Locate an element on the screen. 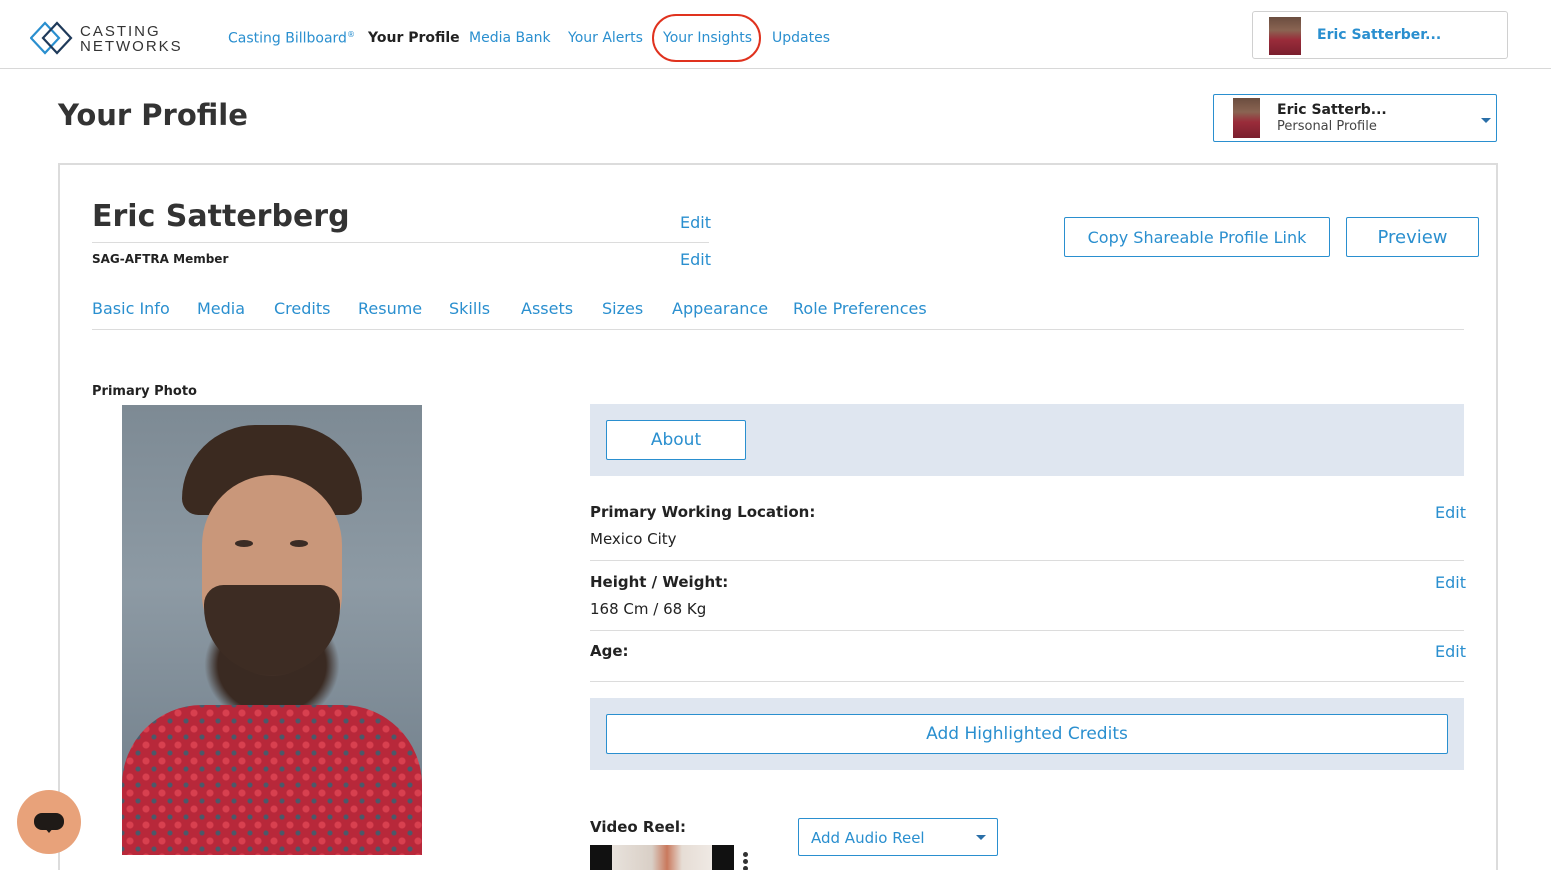 The width and height of the screenshot is (1551, 870). casting-networks-logo: CASTING NETWORKS is located at coordinates (106, 38).